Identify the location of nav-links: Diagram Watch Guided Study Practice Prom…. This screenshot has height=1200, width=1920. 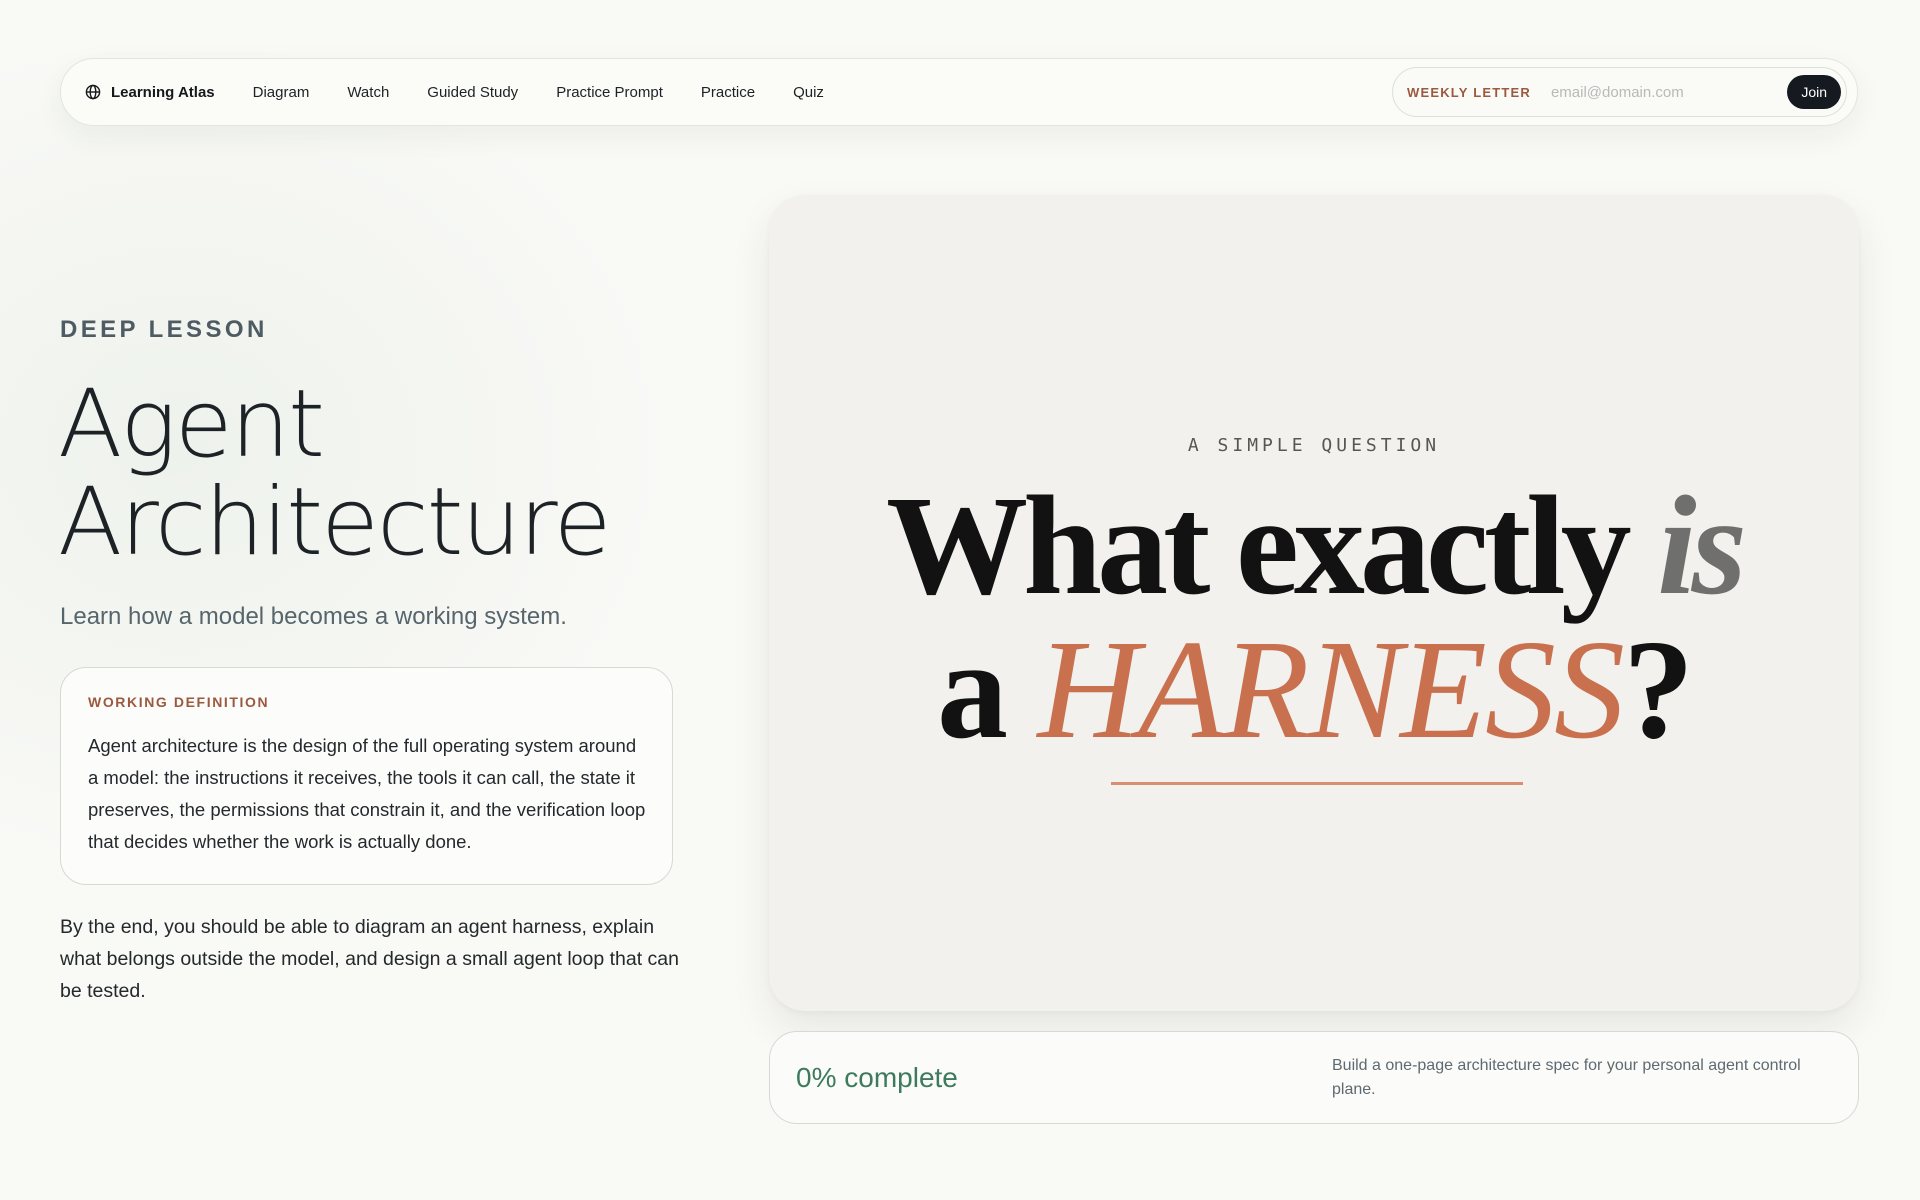
(538, 92).